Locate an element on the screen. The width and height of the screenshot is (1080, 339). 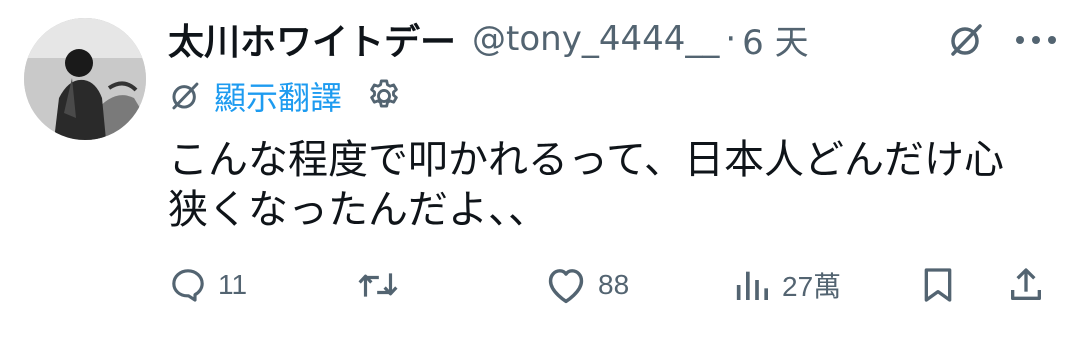
repost-button is located at coordinates (383, 285).